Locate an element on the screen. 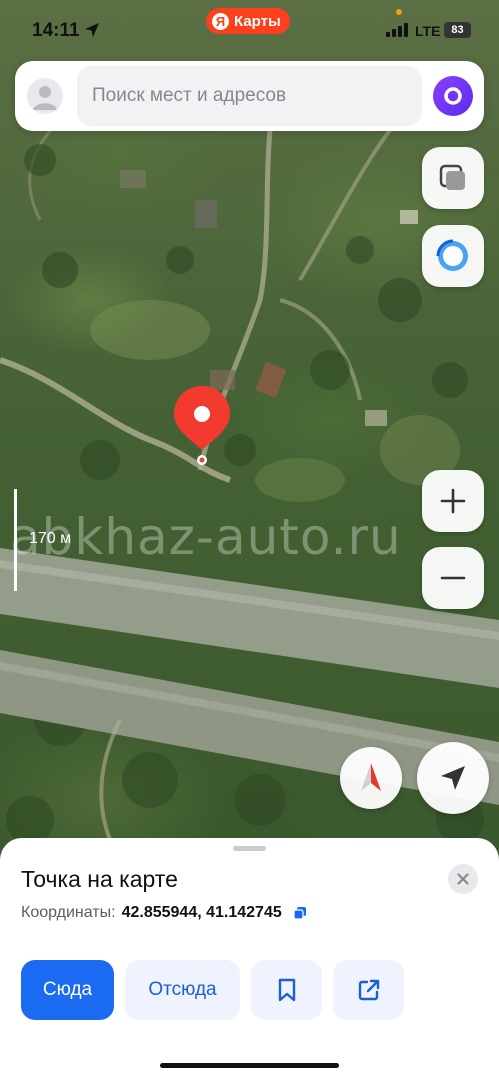 This screenshot has height=1080, width=499. layers-button is located at coordinates (453, 178).